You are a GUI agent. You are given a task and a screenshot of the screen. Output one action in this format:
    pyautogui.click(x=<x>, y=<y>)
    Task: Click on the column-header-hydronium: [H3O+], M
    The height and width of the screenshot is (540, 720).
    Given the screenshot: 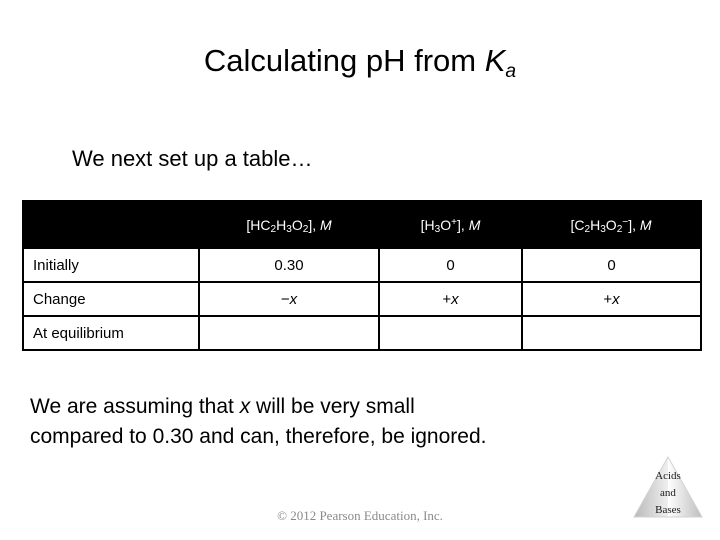 What is the action you would take?
    pyautogui.click(x=450, y=224)
    